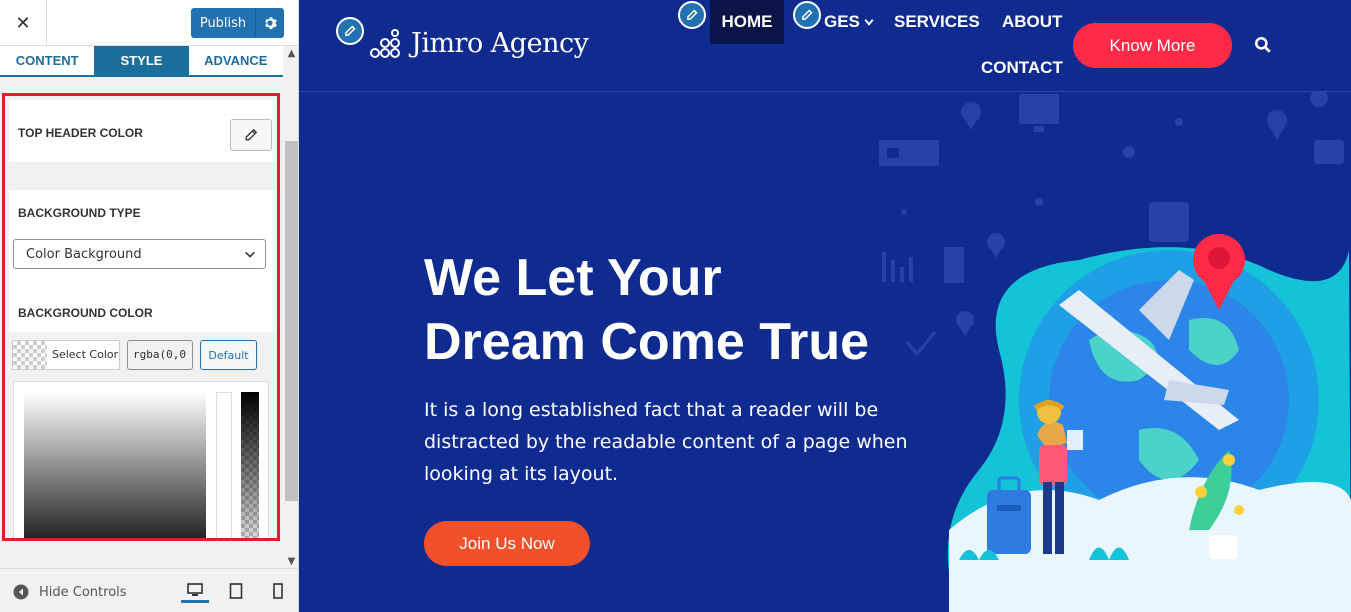 The image size is (1351, 612). I want to click on join-us-button: Join Us Now, so click(507, 543).